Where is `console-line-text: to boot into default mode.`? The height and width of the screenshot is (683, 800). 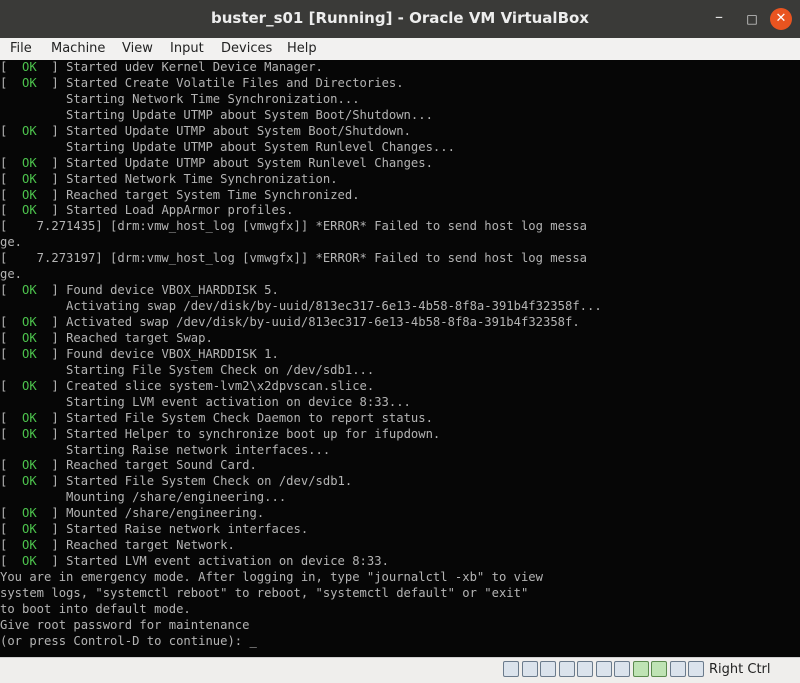
console-line-text: to boot into default mode. is located at coordinates (95, 608).